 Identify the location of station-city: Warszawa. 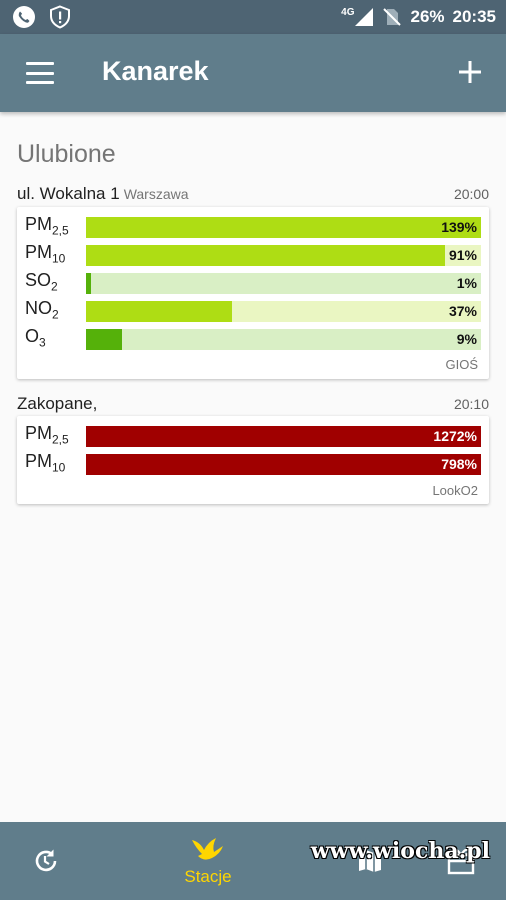
(156, 194).